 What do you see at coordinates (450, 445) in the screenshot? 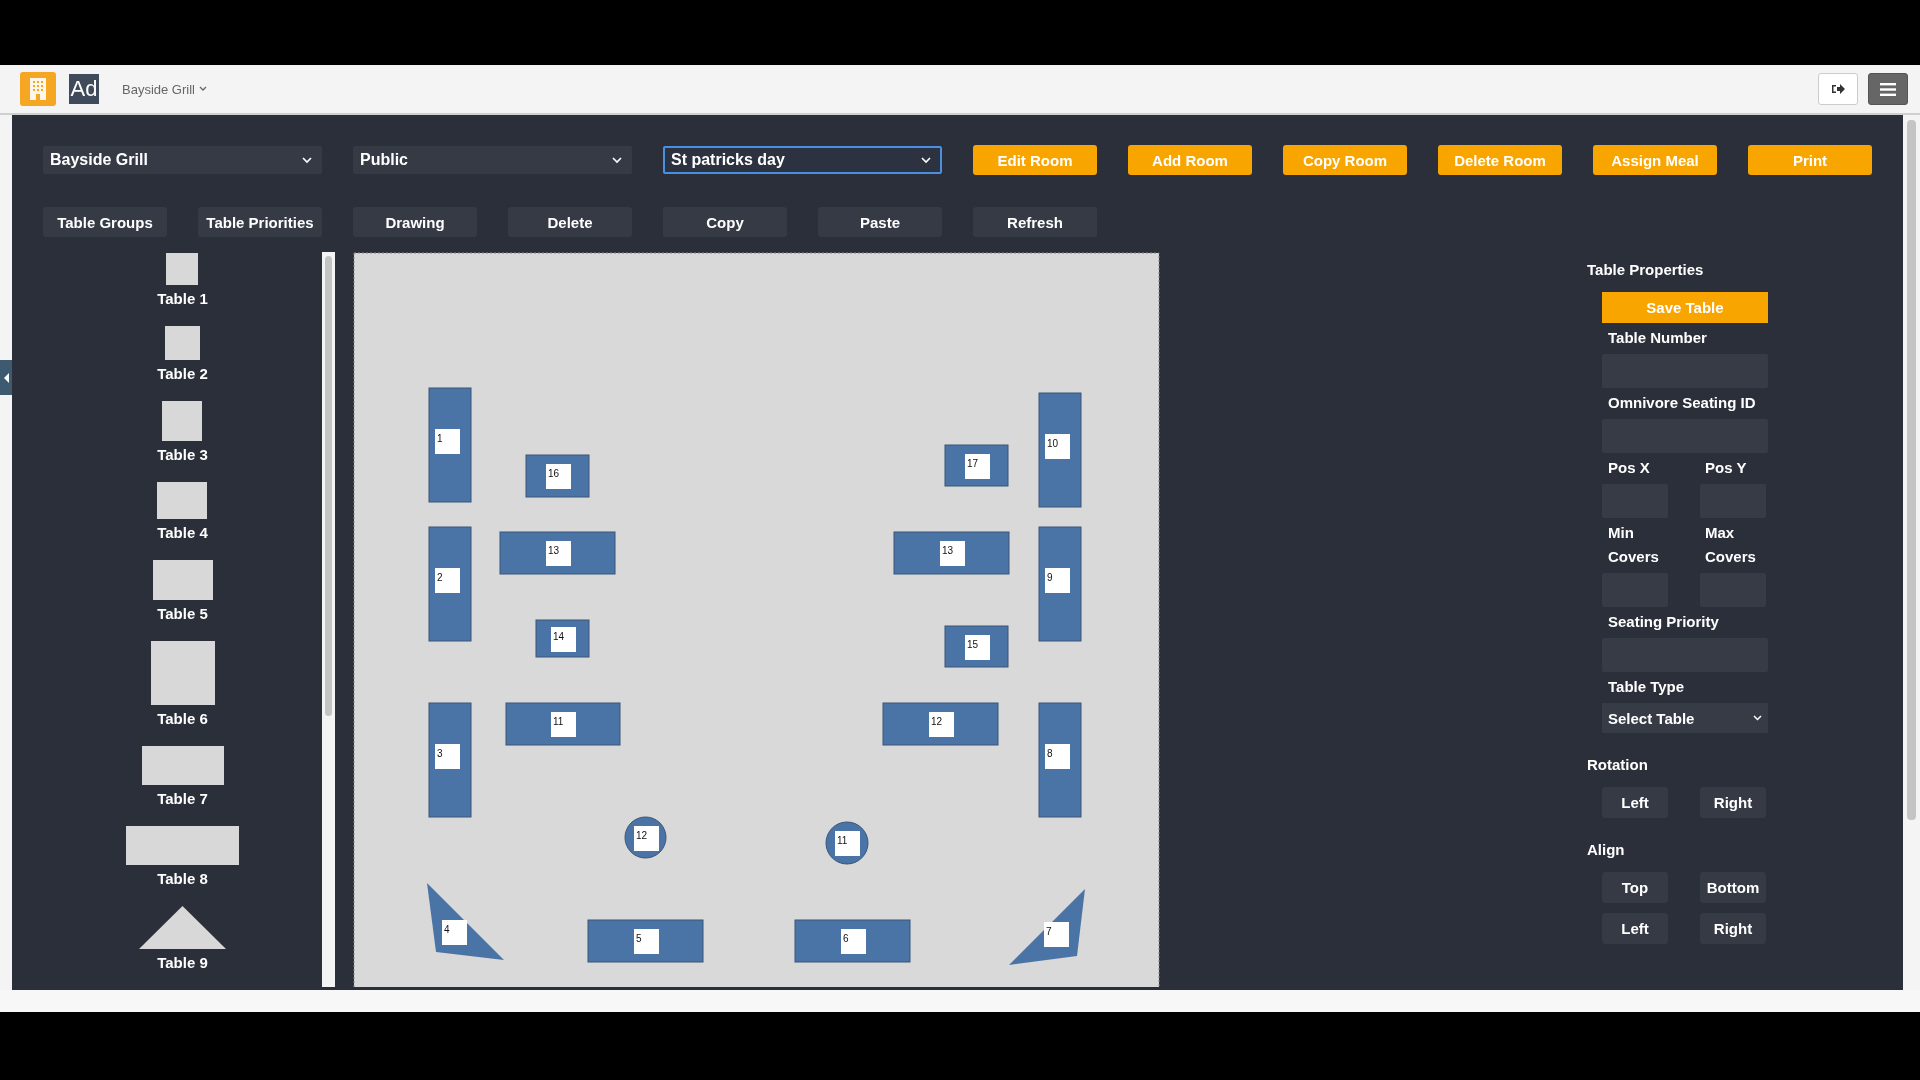
I see `floor-table: 1` at bounding box center [450, 445].